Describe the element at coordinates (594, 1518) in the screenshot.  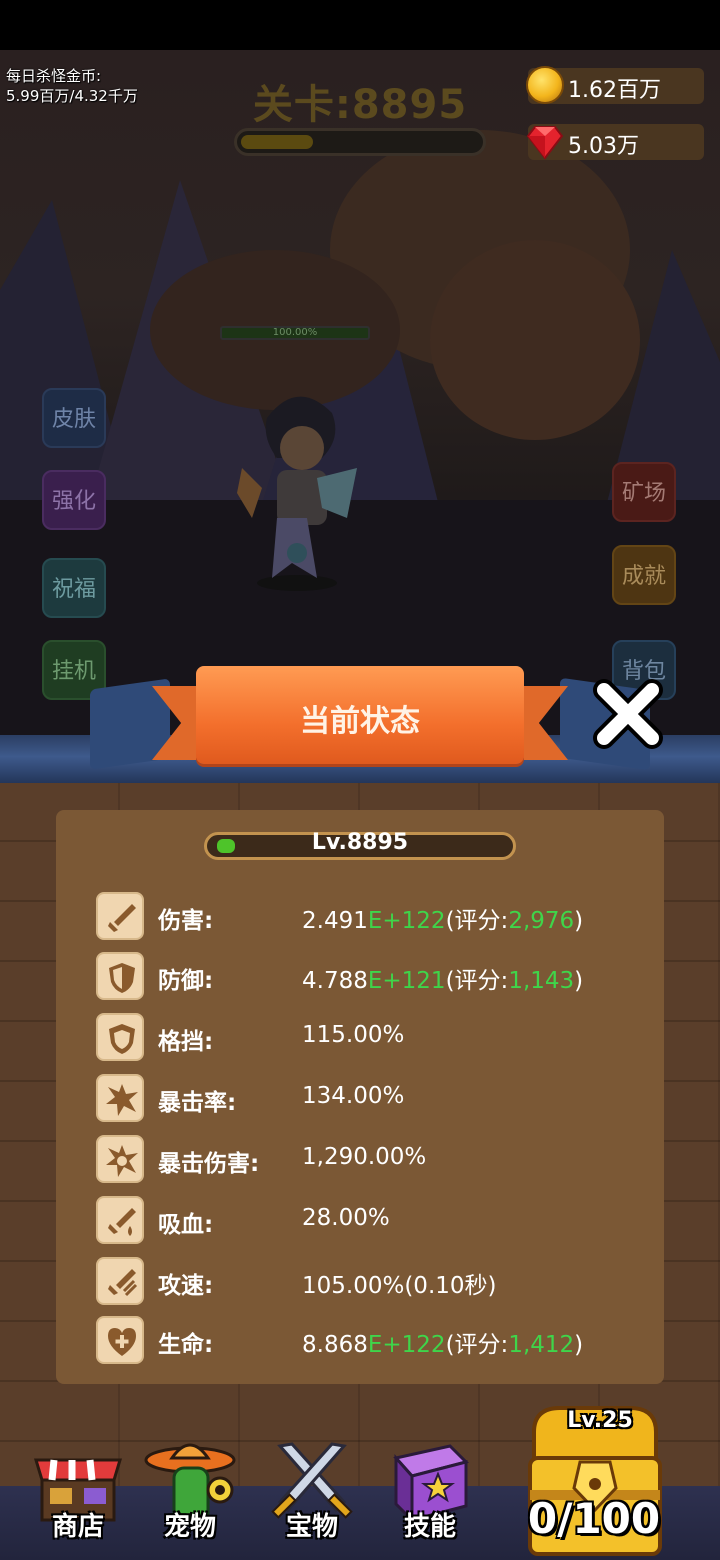
I see `chest-count: 0/100` at that location.